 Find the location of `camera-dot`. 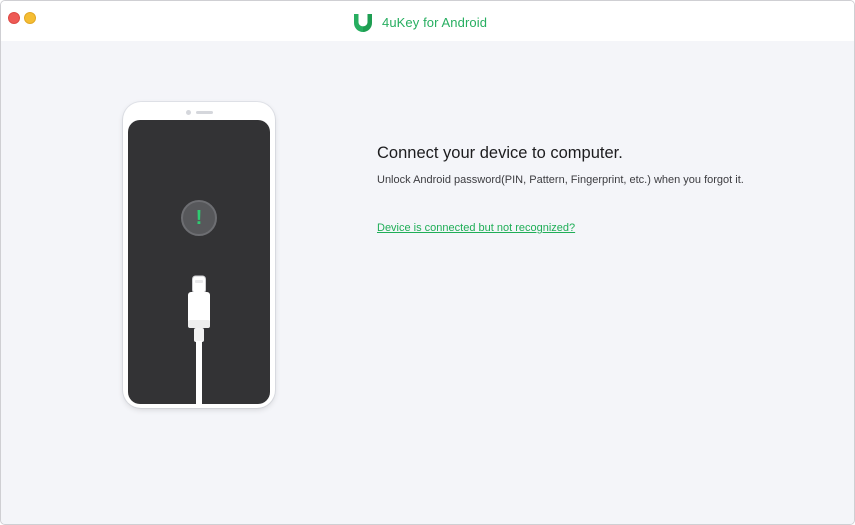

camera-dot is located at coordinates (188, 112).